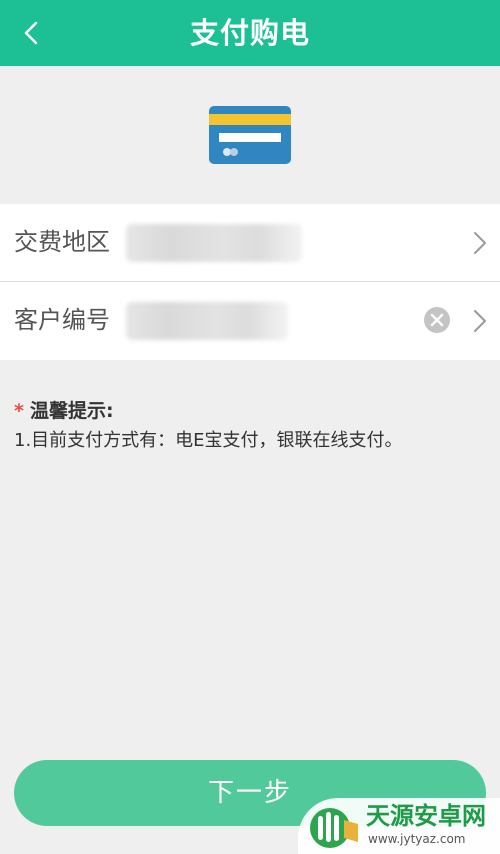 This screenshot has height=854, width=500. Describe the element at coordinates (208, 440) in the screenshot. I see `tips-line-1: 1.目前支付方式有：电E宝支付，银联在线支付。` at that location.